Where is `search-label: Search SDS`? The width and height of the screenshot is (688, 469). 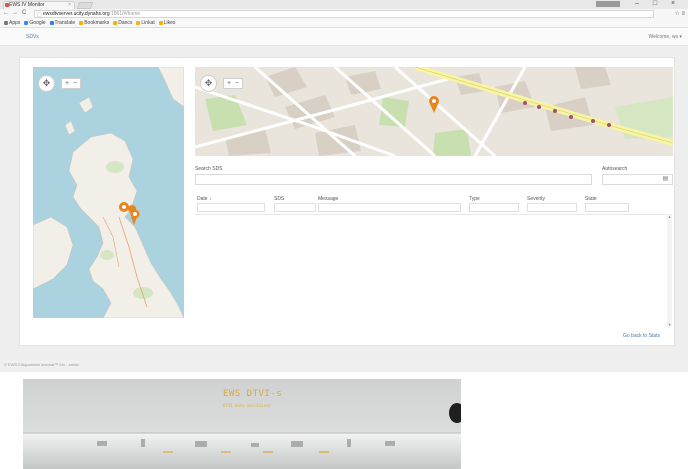
search-label: Search SDS is located at coordinates (209, 169).